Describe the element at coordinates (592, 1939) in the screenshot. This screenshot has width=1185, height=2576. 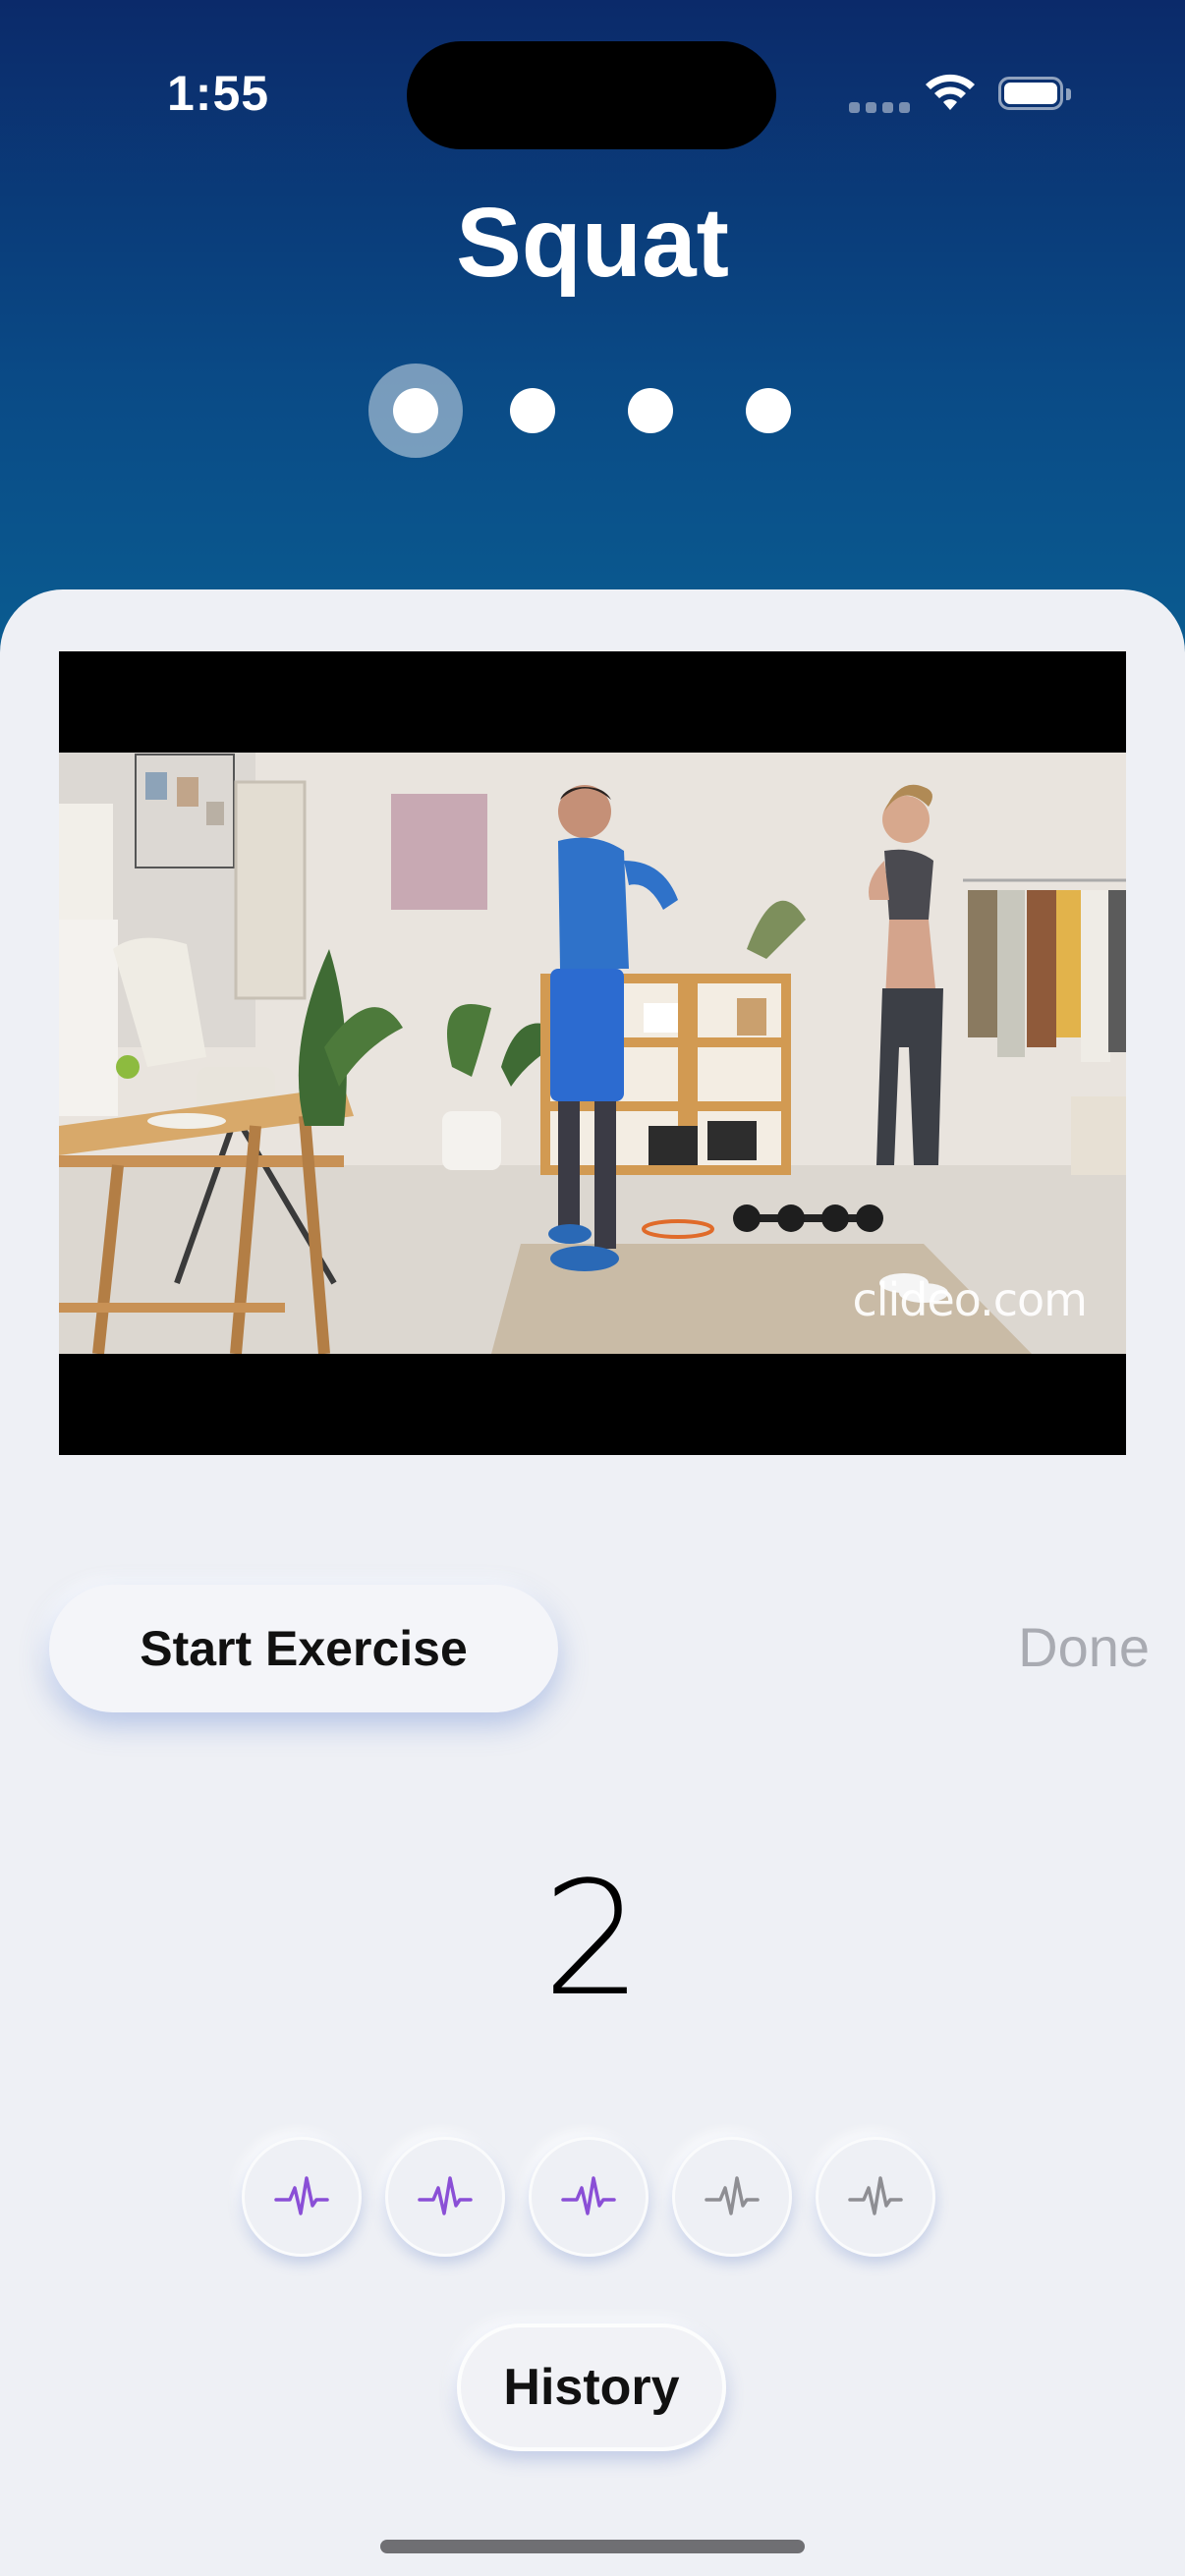
I see `rep-counter: 2` at that location.